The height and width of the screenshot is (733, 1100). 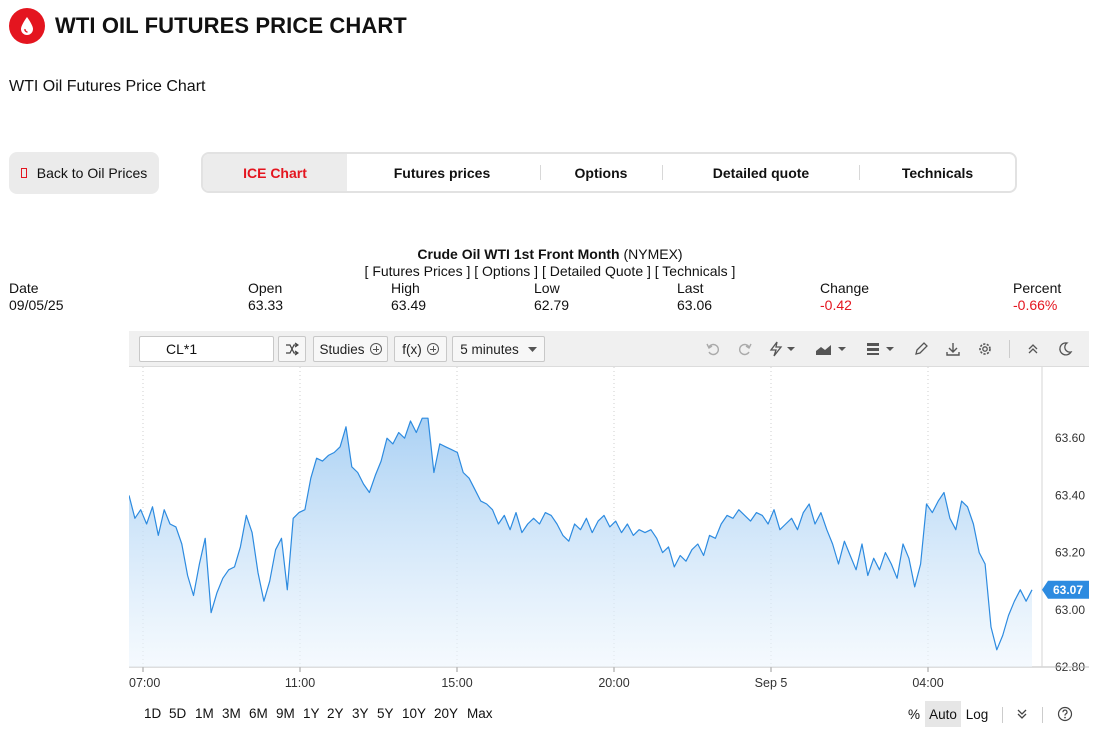 What do you see at coordinates (552, 305) in the screenshot?
I see `quote-value: 62.79` at bounding box center [552, 305].